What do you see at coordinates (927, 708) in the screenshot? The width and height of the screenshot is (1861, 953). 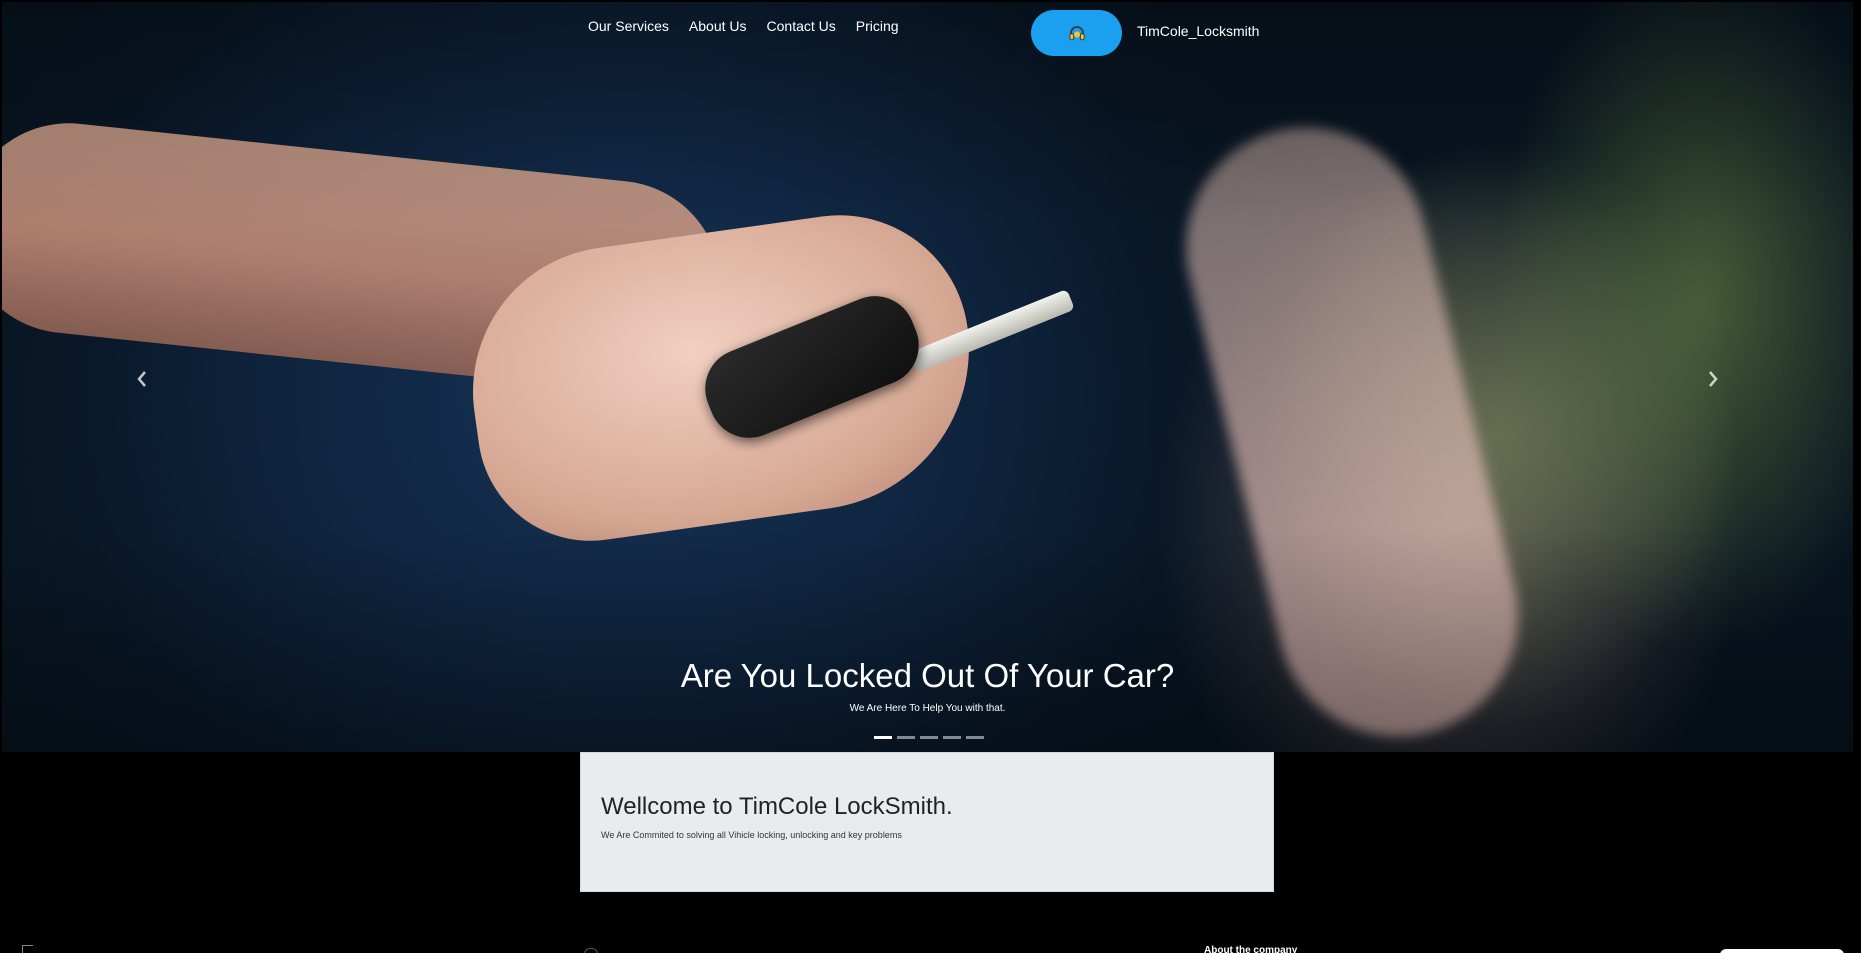 I see `carousel-subtitle: We Are Here To Help You with that.` at bounding box center [927, 708].